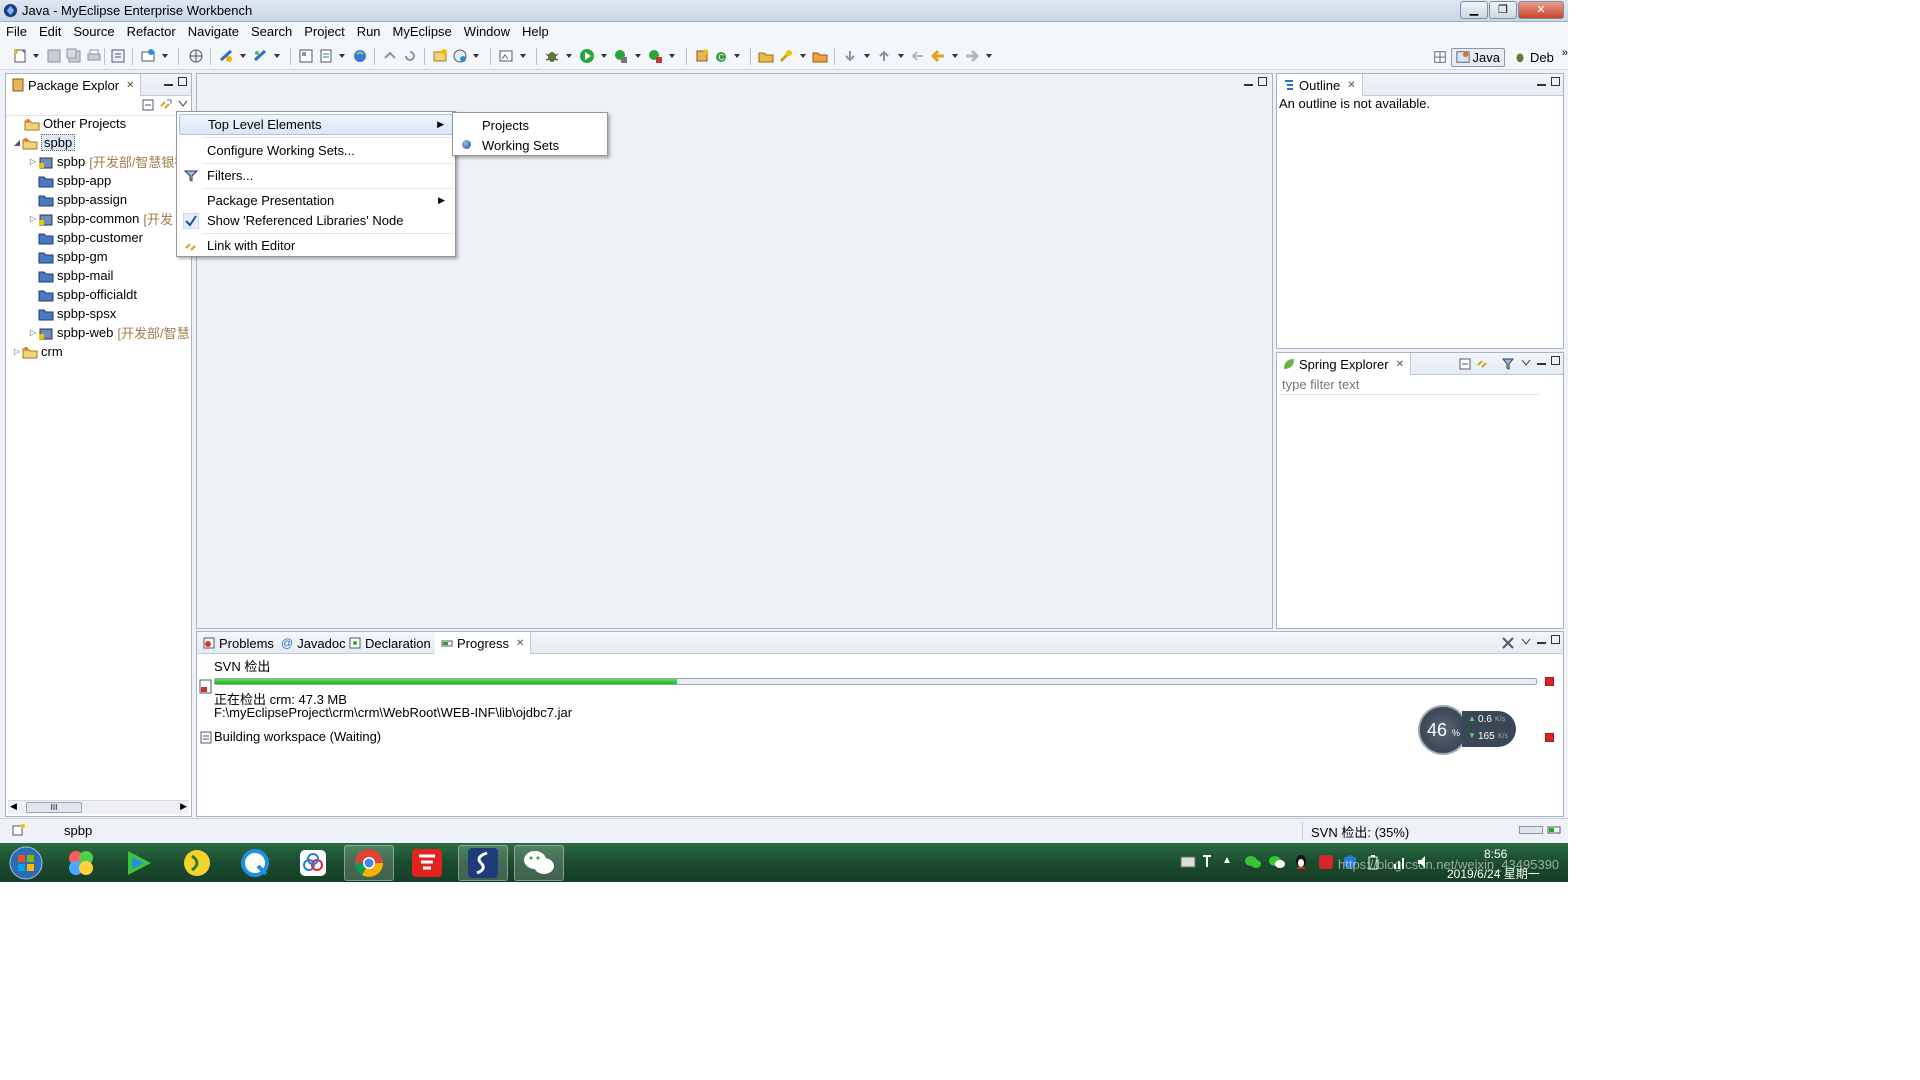 The image size is (1920, 1080). What do you see at coordinates (440, 56) in the screenshot?
I see `new-java-project-icon` at bounding box center [440, 56].